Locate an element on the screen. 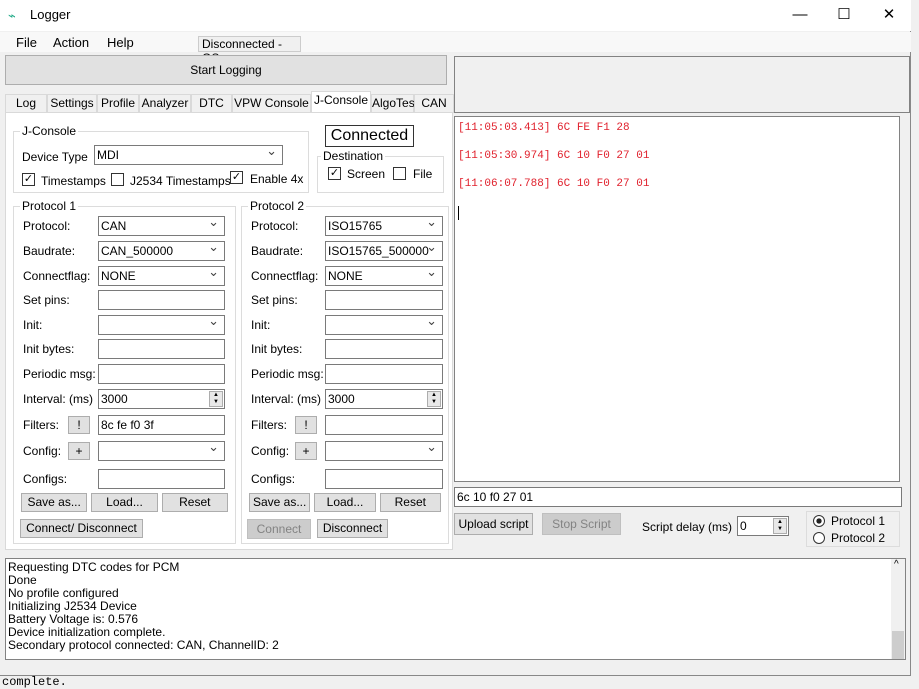 This screenshot has width=919, height=689. set-pins-label: Set pins: is located at coordinates (274, 300).